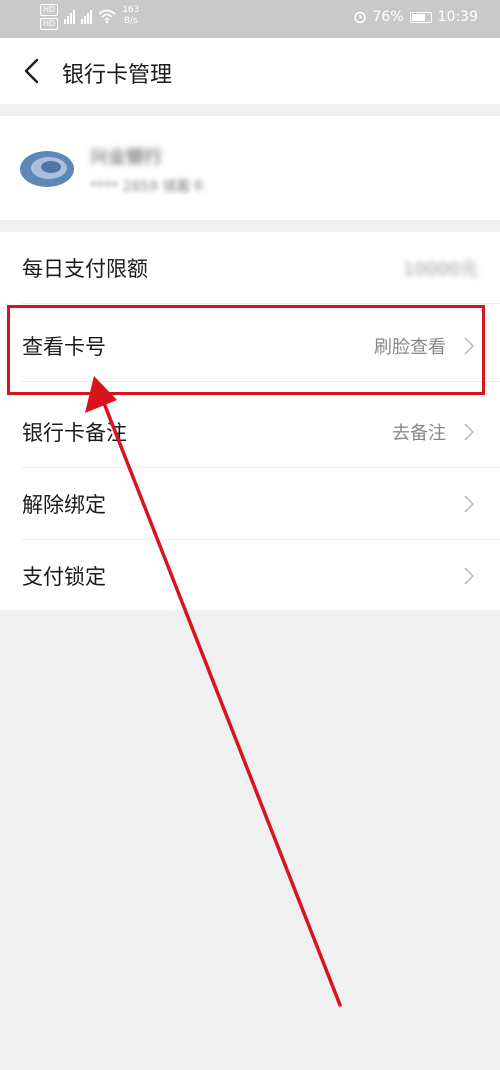  Describe the element at coordinates (457, 17) in the screenshot. I see `clock: 10:39` at that location.